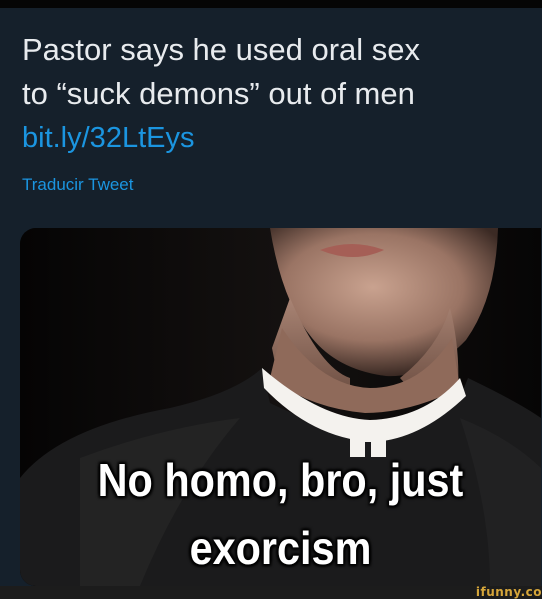 Image resolution: width=542 pixels, height=599 pixels. I want to click on ifunny-watermark: ifunny.co, so click(508, 592).